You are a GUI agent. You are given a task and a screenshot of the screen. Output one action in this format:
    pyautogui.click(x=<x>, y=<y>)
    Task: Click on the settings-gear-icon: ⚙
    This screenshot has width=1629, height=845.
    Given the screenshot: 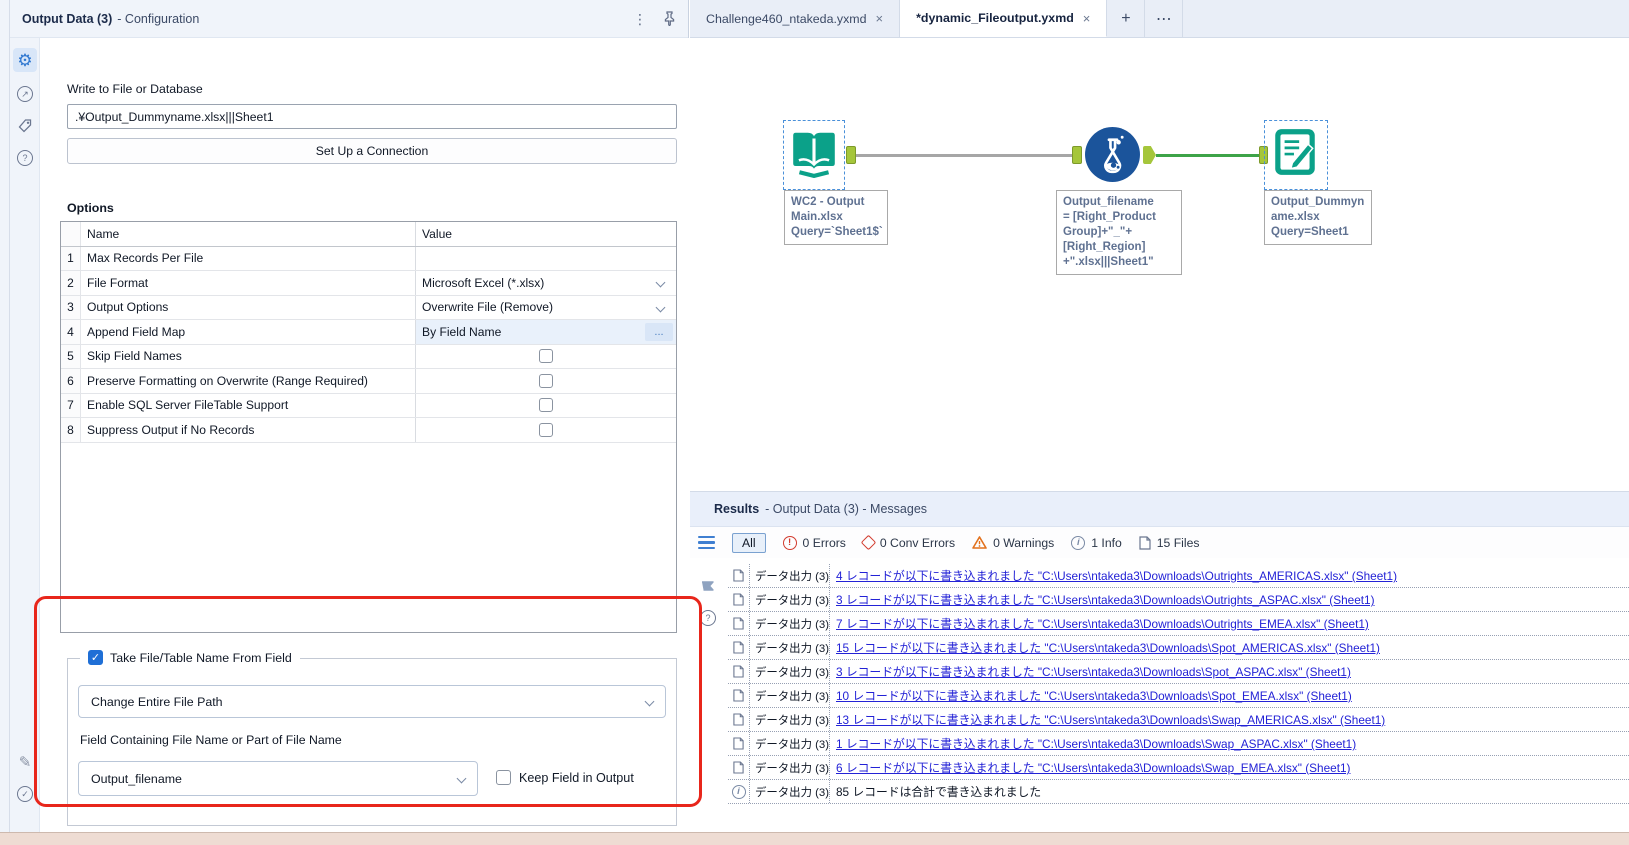 What is the action you would take?
    pyautogui.click(x=25, y=60)
    